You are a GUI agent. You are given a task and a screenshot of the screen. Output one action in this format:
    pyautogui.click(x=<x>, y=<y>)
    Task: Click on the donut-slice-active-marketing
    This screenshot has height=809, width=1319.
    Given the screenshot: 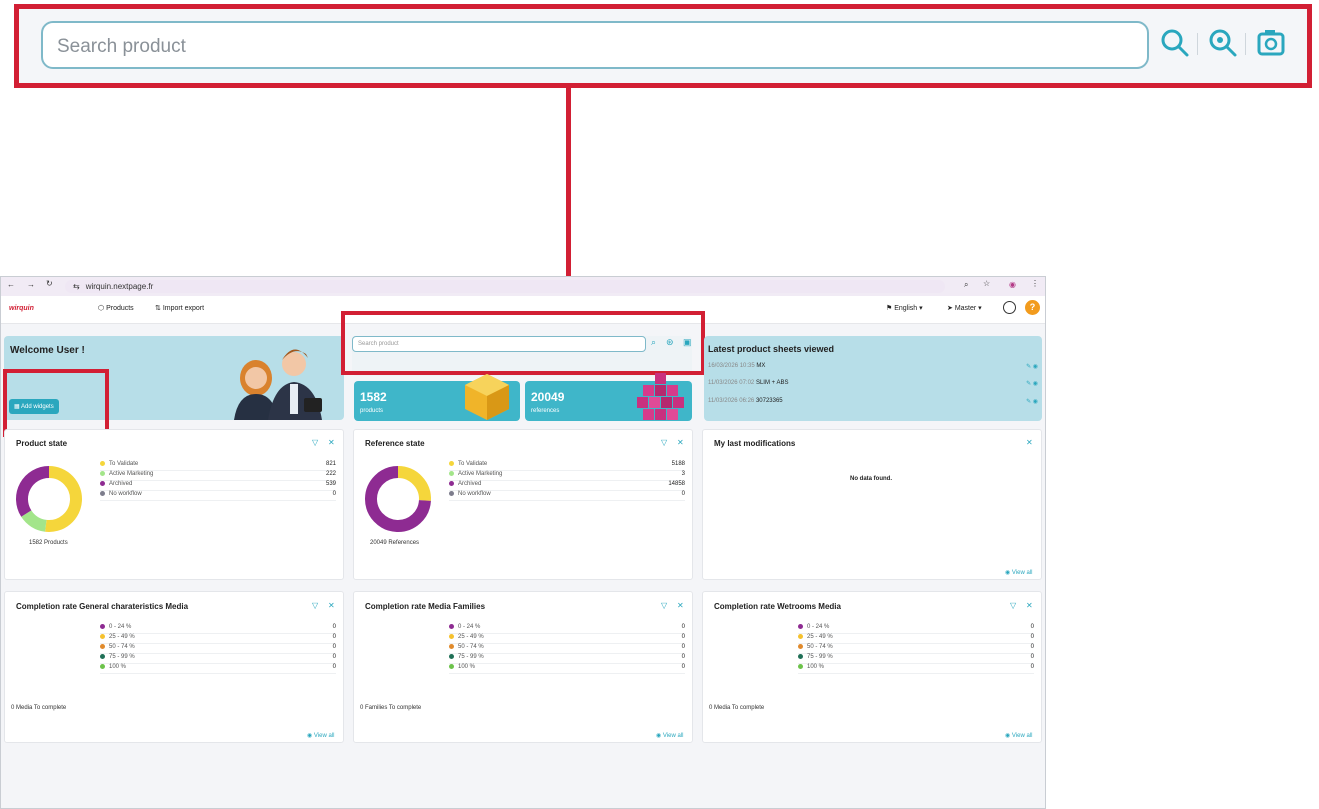 What is the action you would take?
    pyautogui.click(x=34, y=520)
    